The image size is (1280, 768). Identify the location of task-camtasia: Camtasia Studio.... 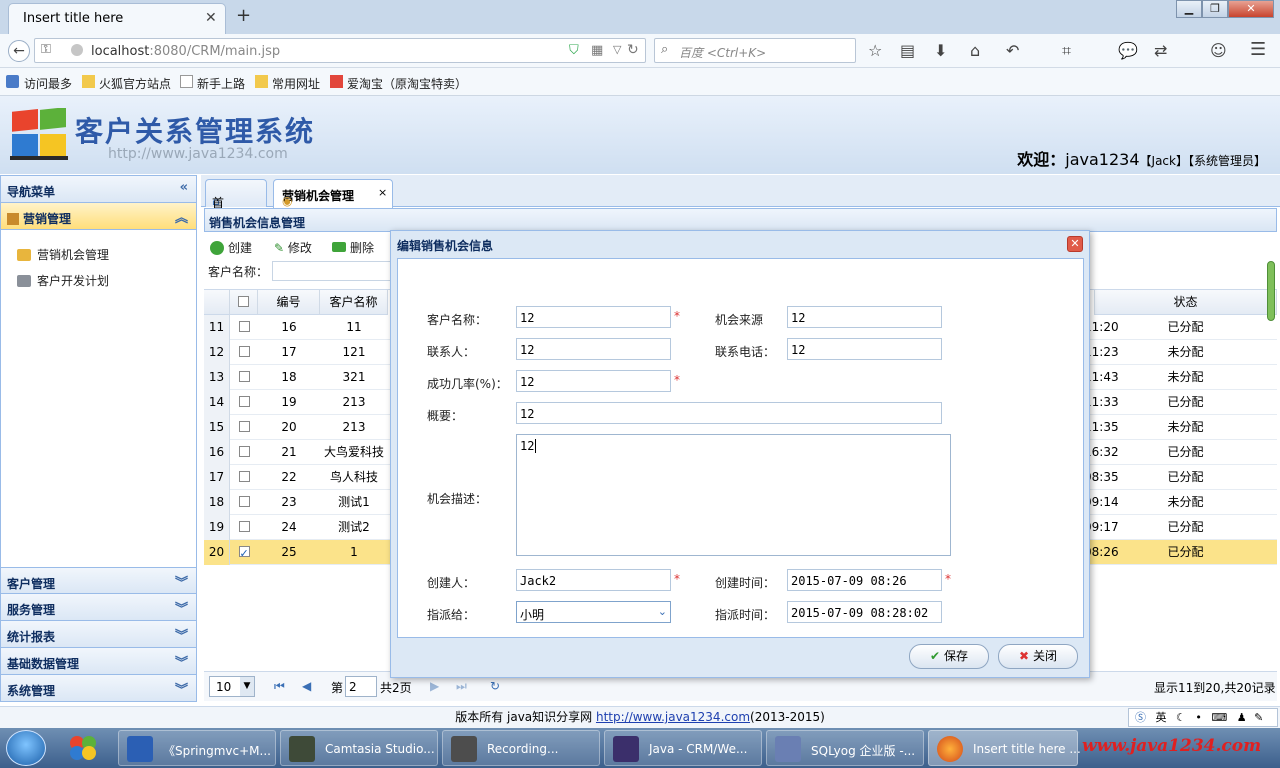
(359, 748).